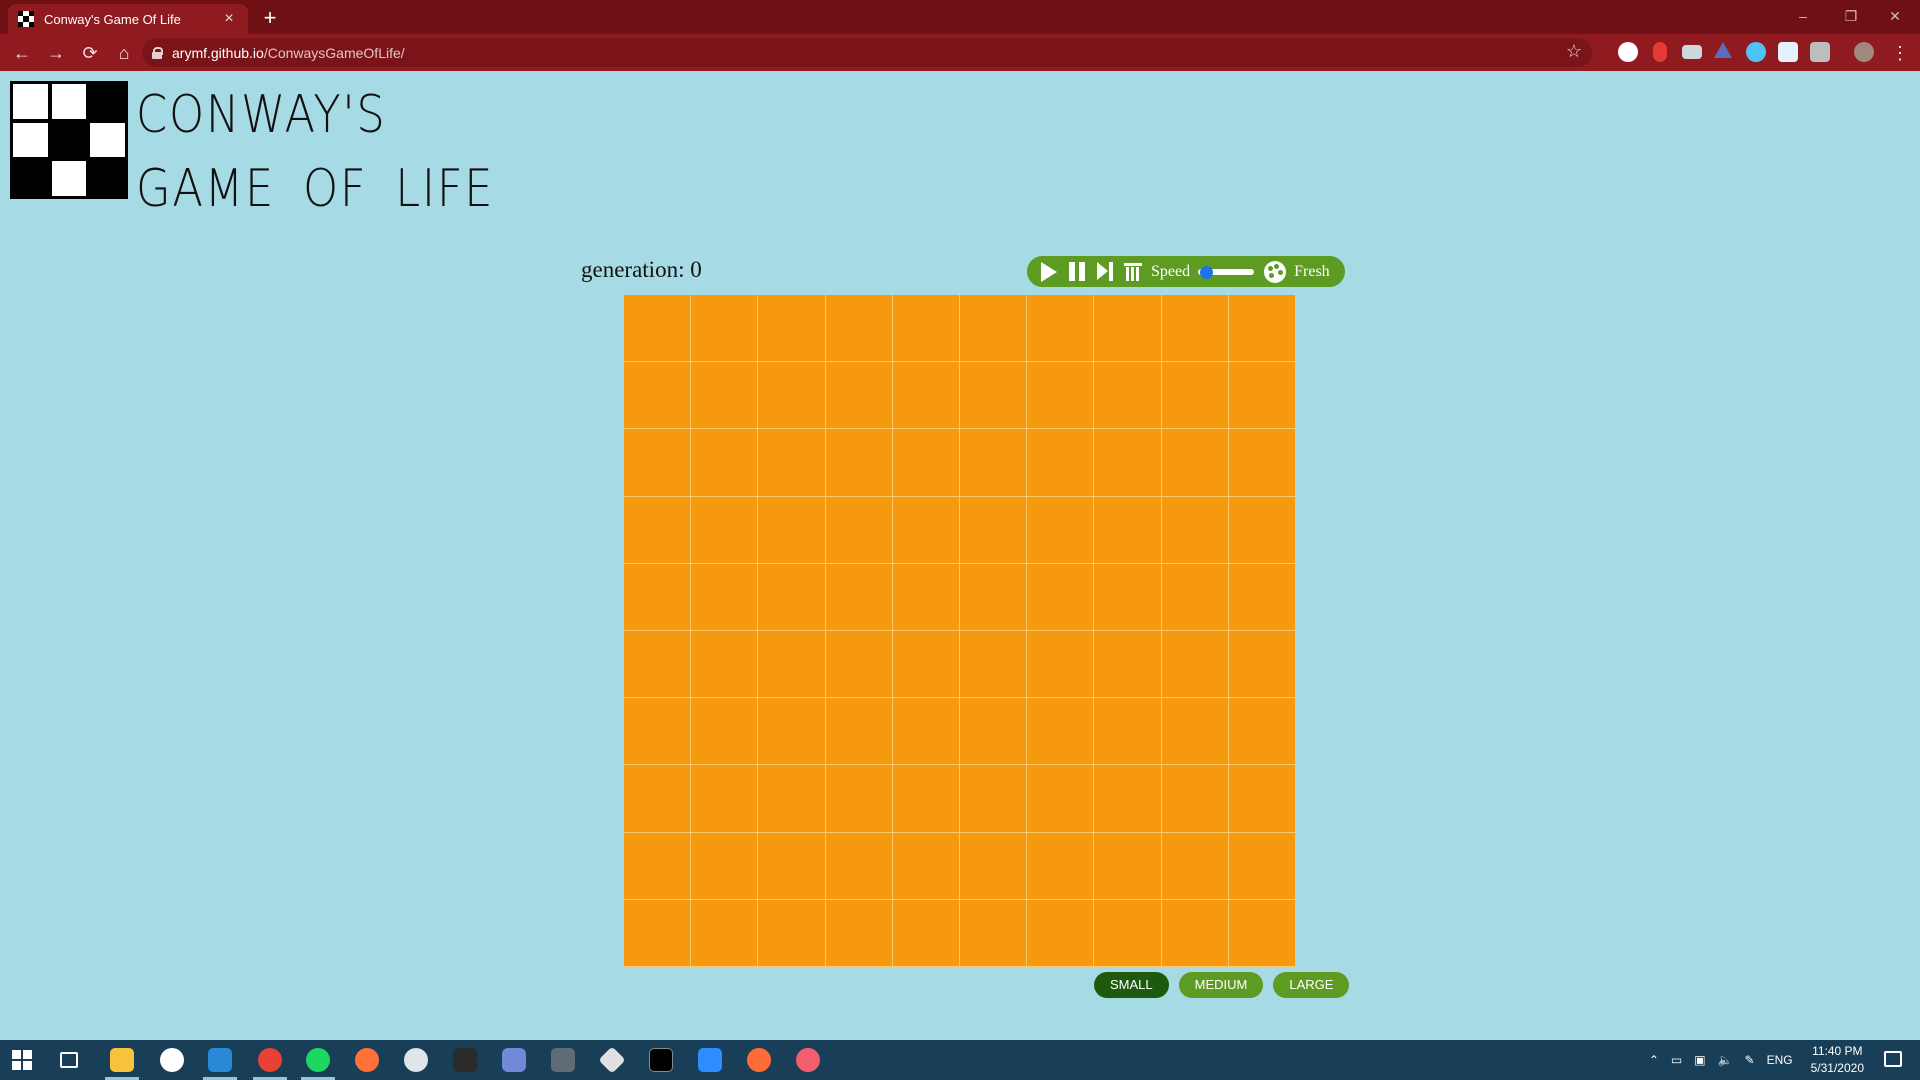 The image size is (1920, 1080). Describe the element at coordinates (1311, 985) in the screenshot. I see `size-large-button: LARGE` at that location.